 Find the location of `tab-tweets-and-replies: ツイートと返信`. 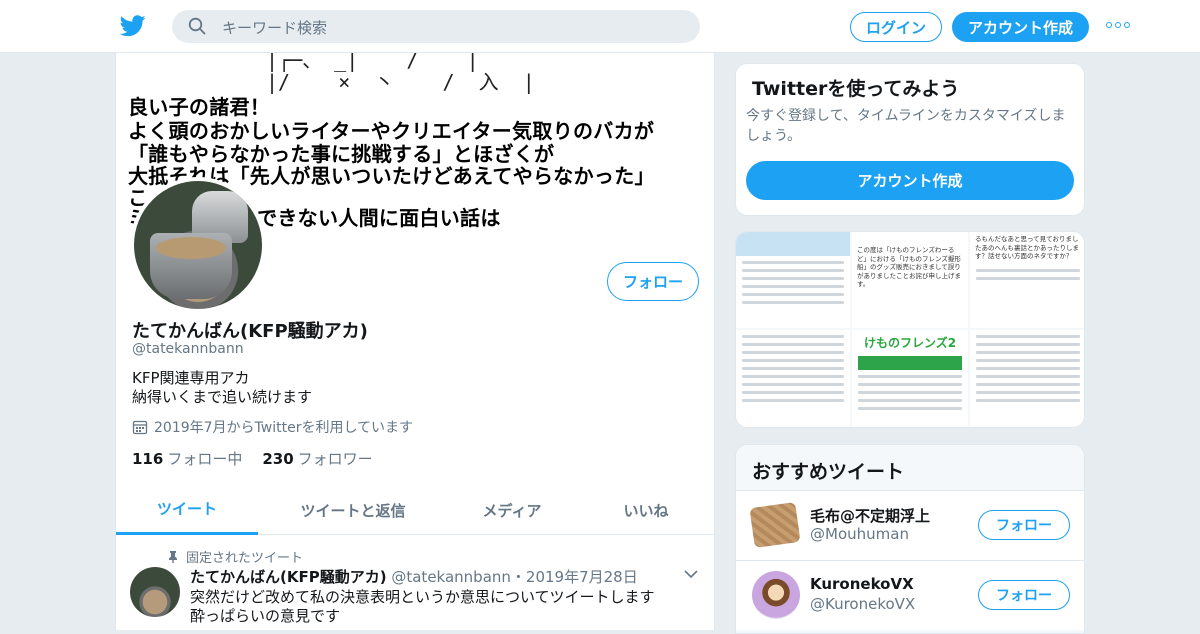

tab-tweets-and-replies: ツイートと返信 is located at coordinates (353, 510).